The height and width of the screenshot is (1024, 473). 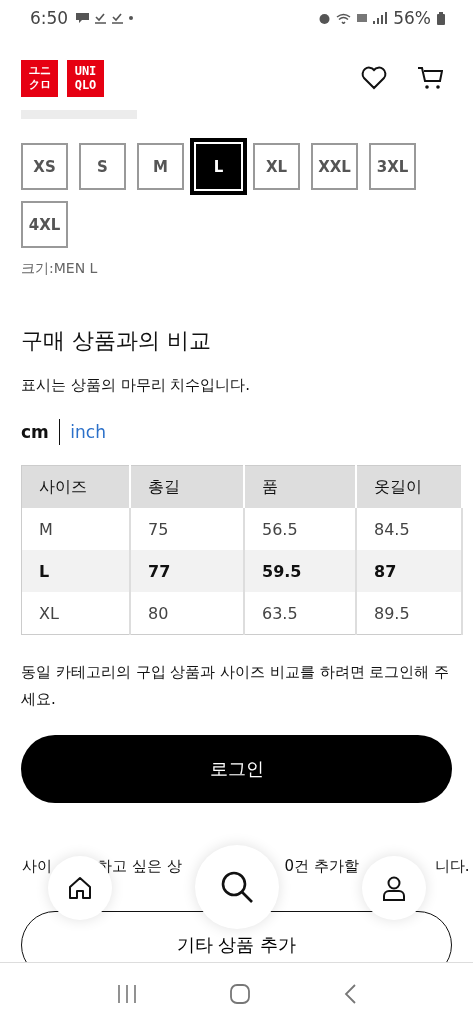 What do you see at coordinates (75, 613) in the screenshot?
I see `table-cell: XL` at bounding box center [75, 613].